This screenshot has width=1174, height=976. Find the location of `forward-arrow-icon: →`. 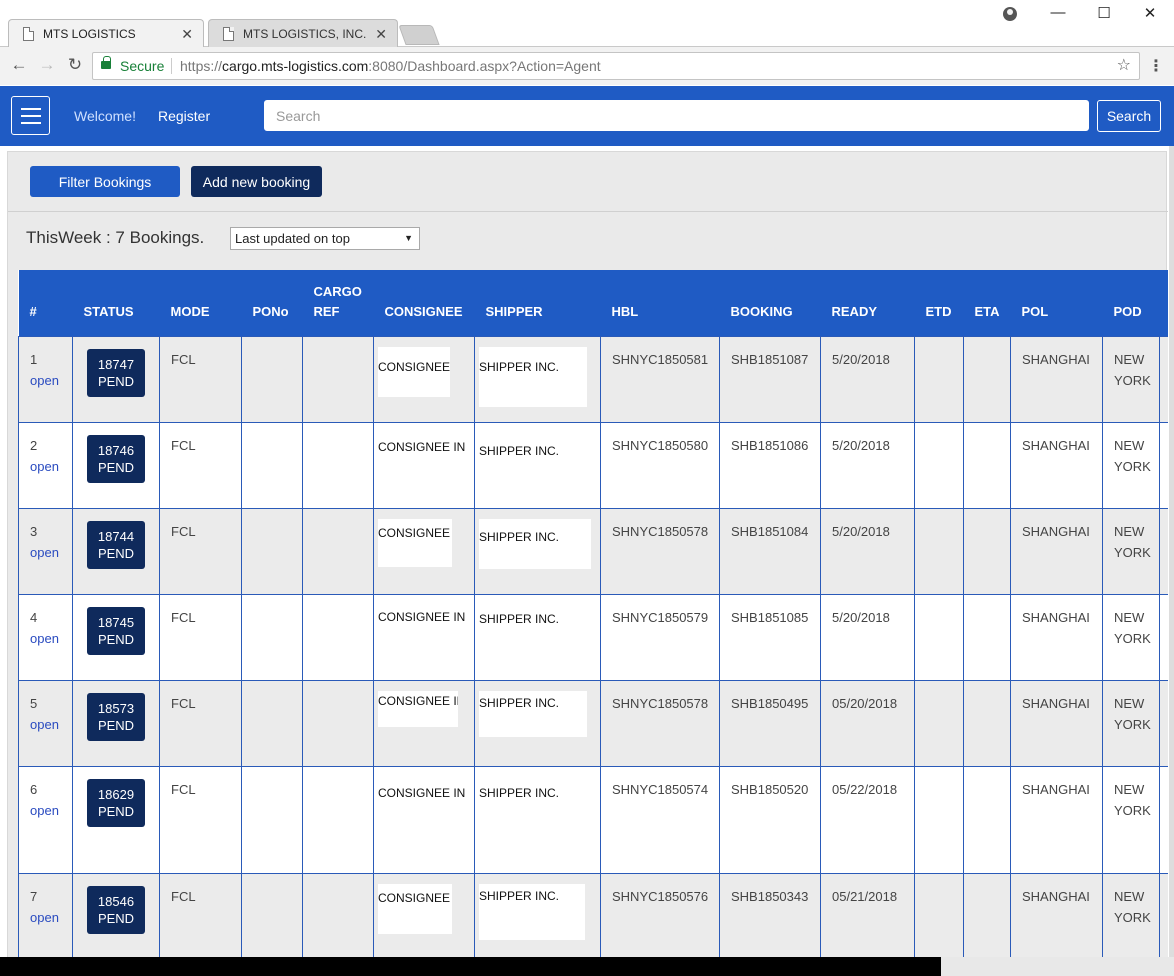

forward-arrow-icon: → is located at coordinates (47, 65).